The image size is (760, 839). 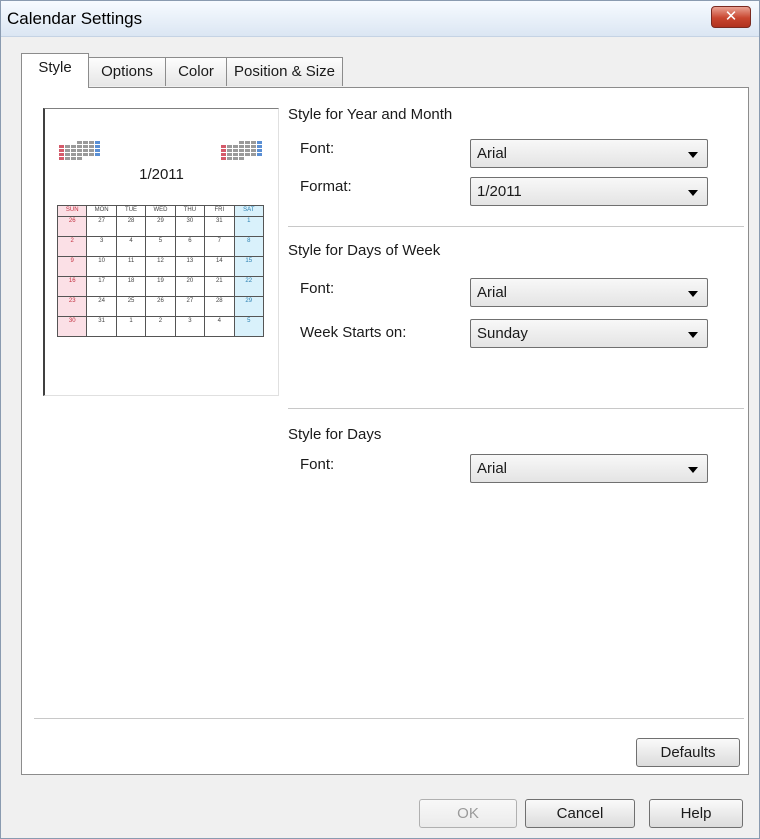 I want to click on weekday-cell: SUN, so click(x=72, y=211).